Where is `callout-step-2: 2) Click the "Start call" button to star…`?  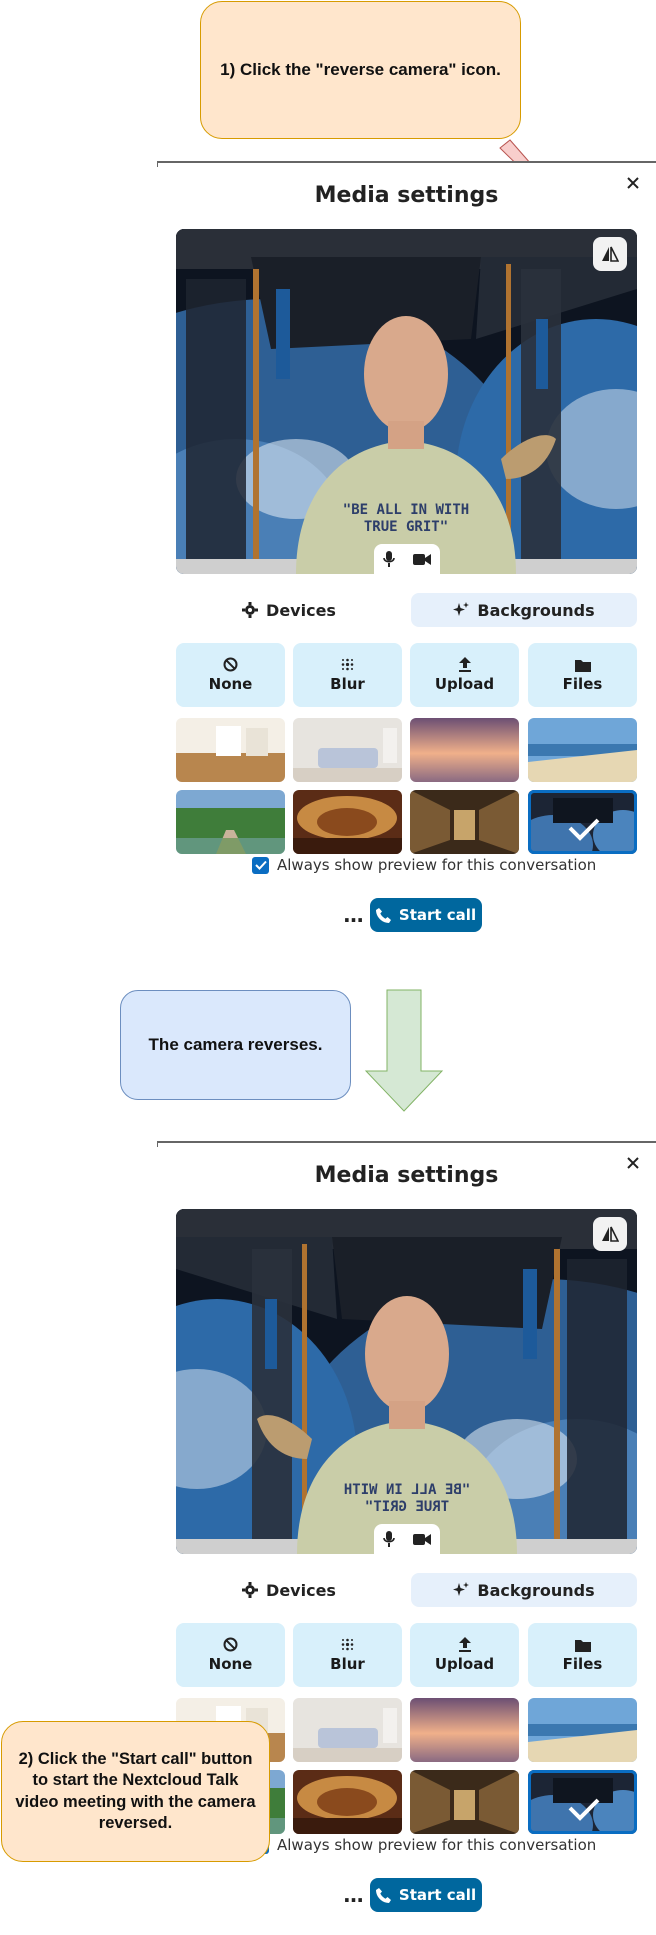
callout-step-2: 2) Click the "Start call" button to star… is located at coordinates (135, 1791).